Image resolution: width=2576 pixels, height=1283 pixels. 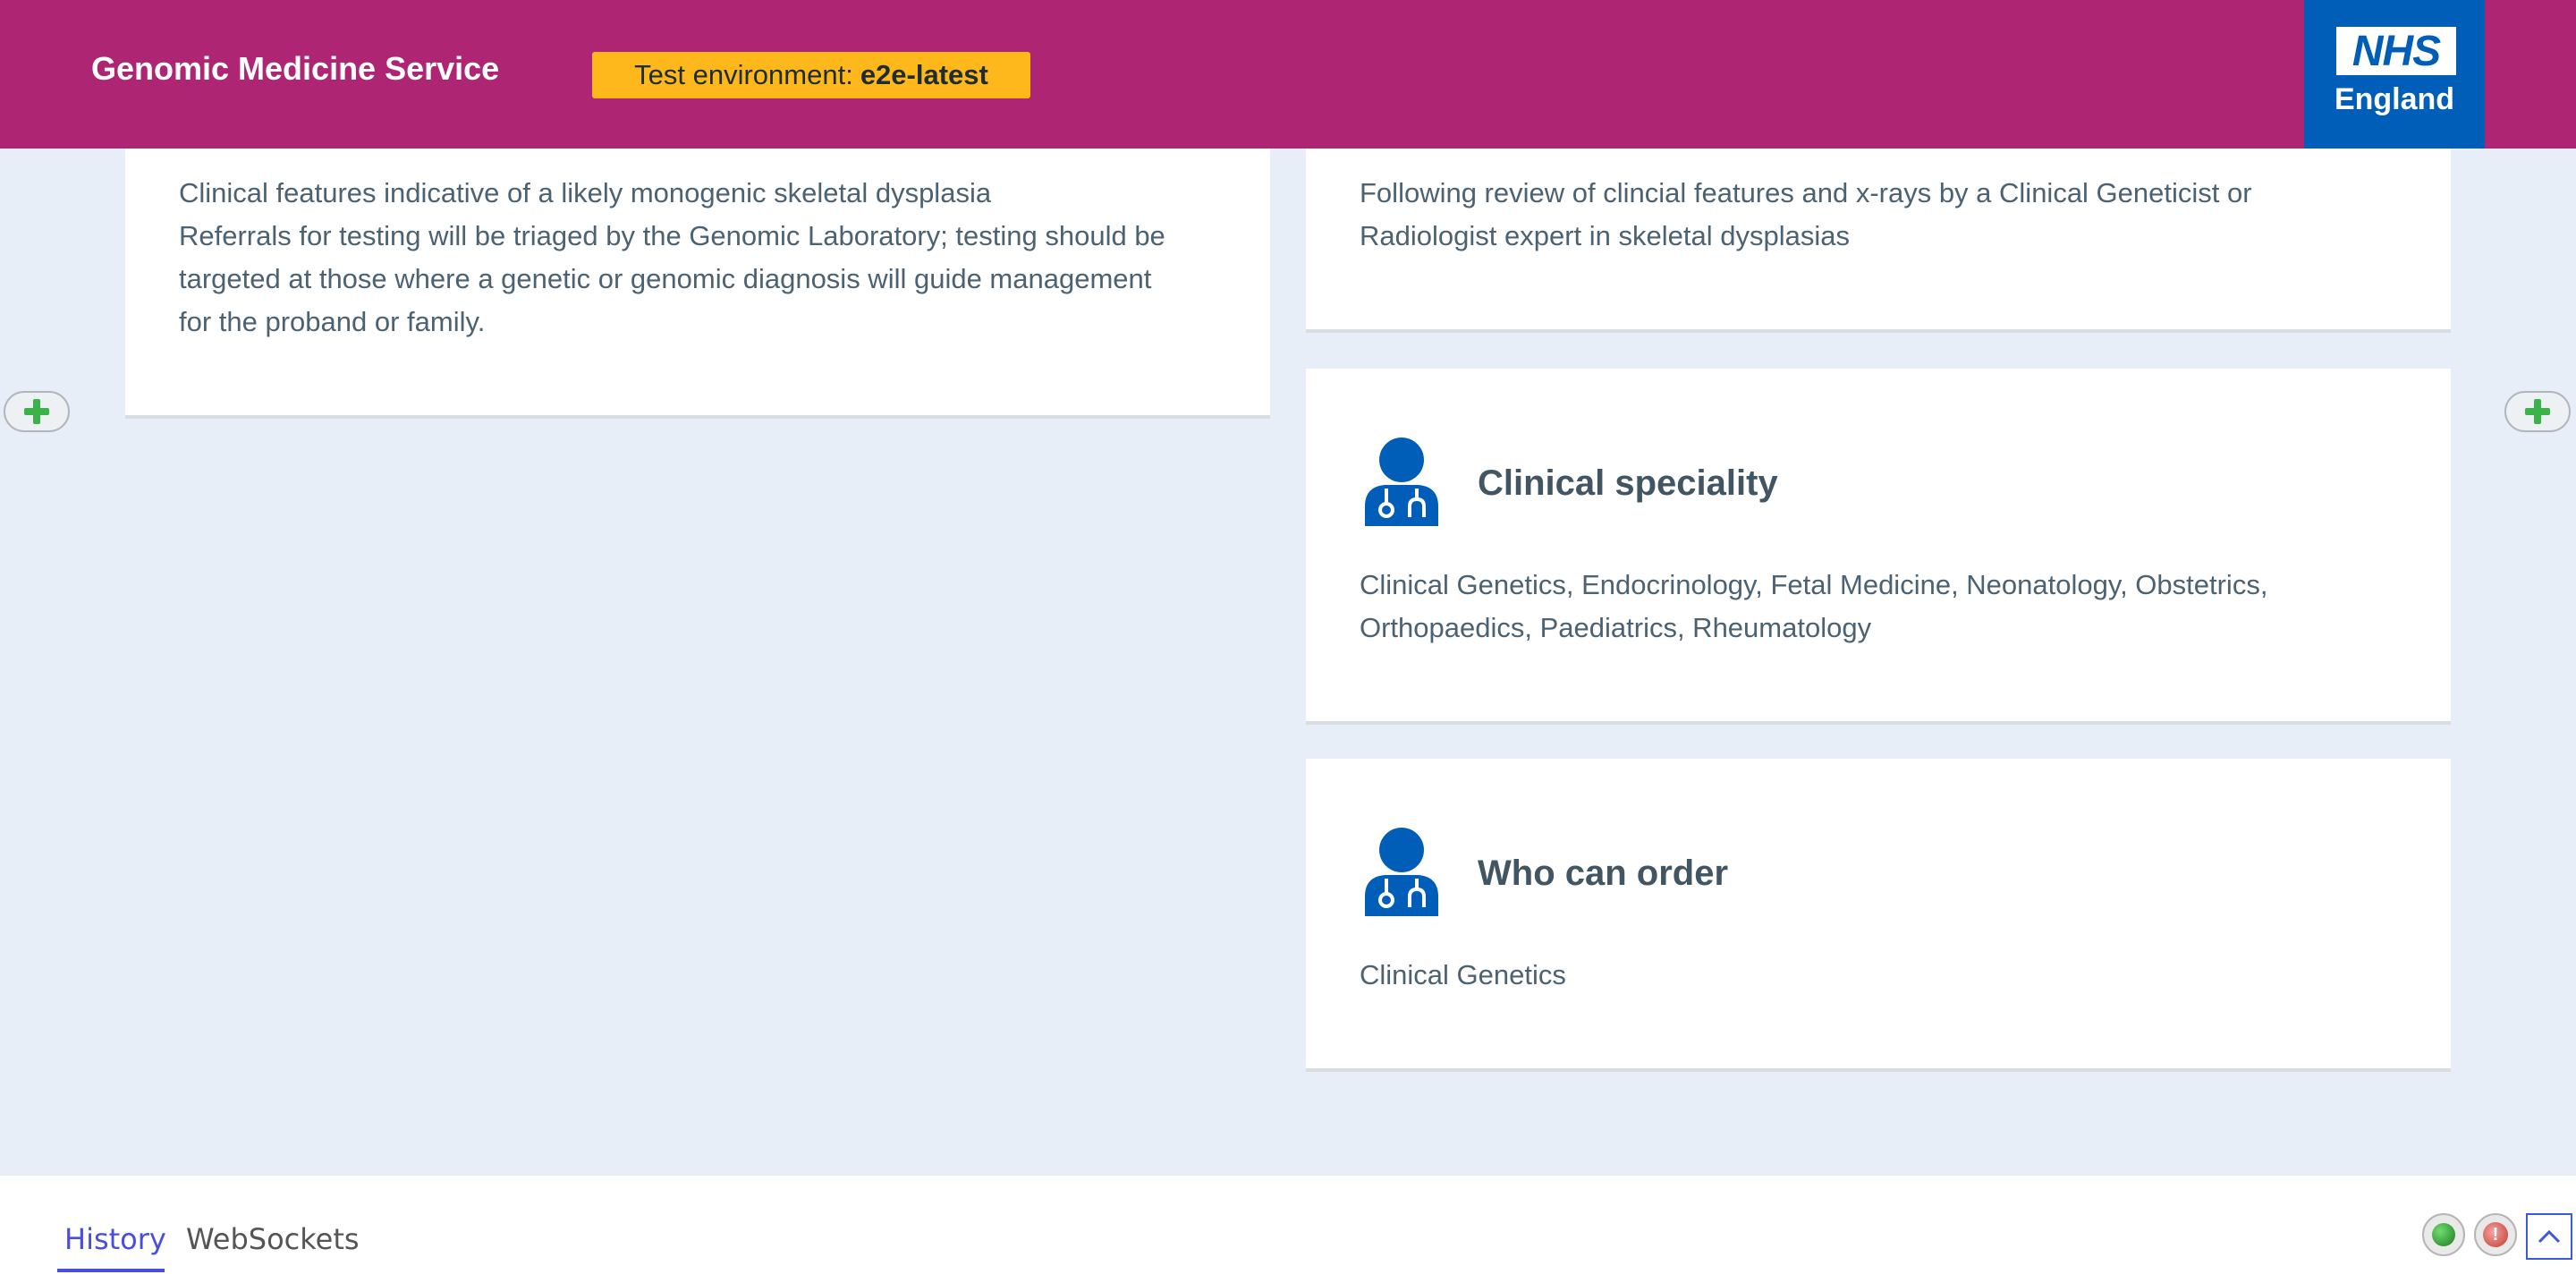 I want to click on nhs-logo-subtext: England, so click(x=2394, y=99).